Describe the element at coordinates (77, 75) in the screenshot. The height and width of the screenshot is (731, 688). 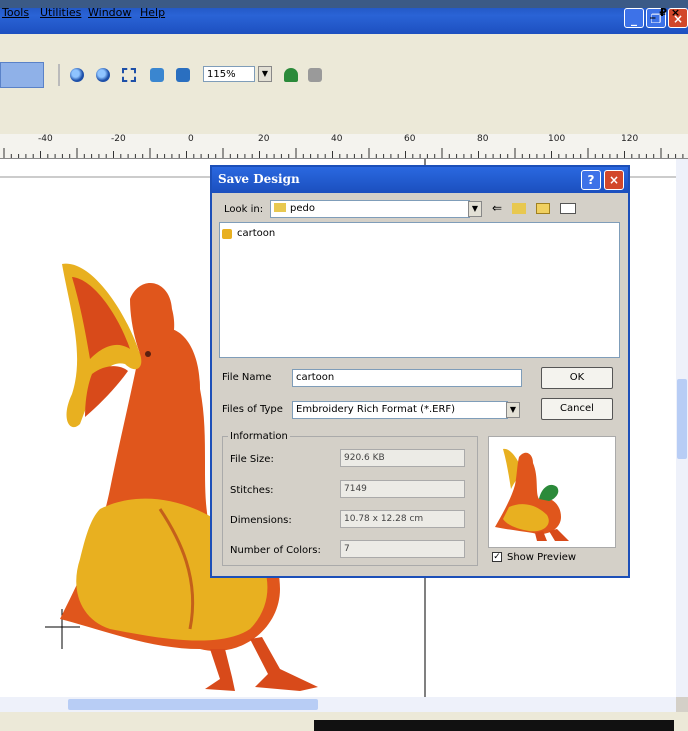
I see `zoom-in-icon` at that location.